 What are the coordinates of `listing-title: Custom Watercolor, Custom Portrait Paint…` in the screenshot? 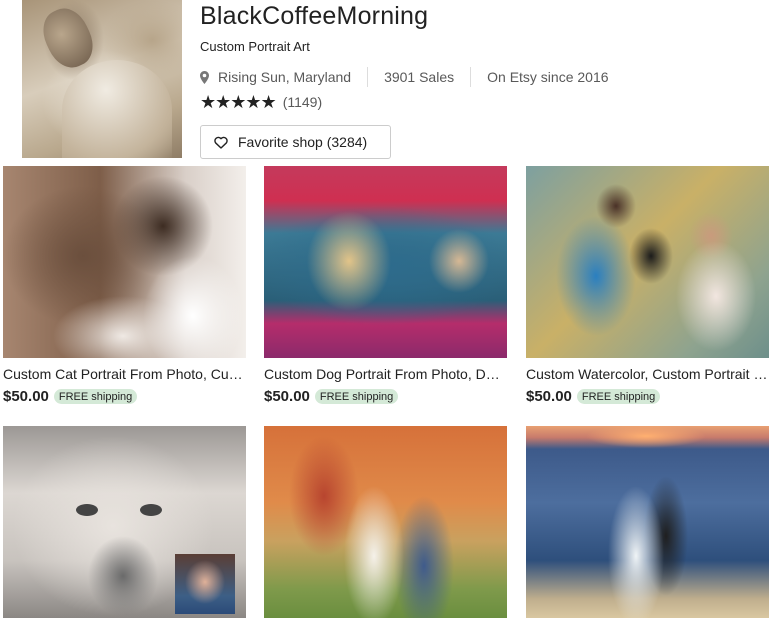 It's located at (647, 374).